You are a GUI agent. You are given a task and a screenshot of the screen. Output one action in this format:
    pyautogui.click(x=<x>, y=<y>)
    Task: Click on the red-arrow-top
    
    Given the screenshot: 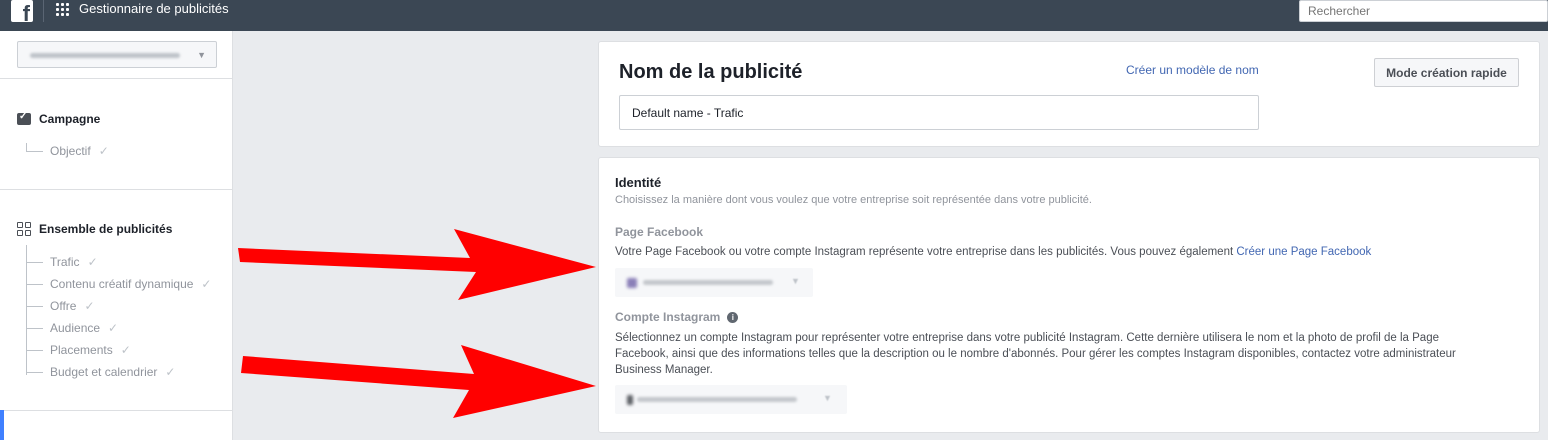 What is the action you would take?
    pyautogui.click(x=417, y=264)
    